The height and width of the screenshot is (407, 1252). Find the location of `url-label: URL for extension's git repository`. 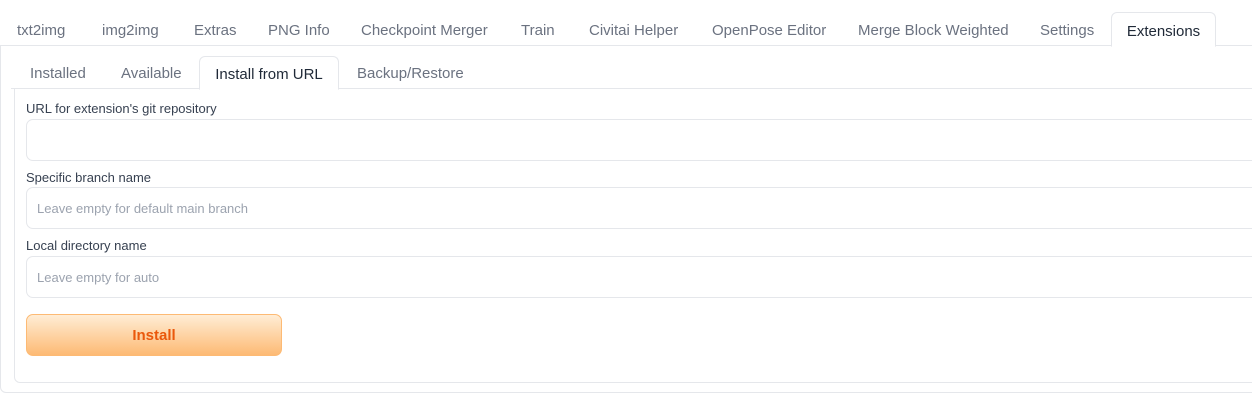

url-label: URL for extension's git repository is located at coordinates (121, 108).